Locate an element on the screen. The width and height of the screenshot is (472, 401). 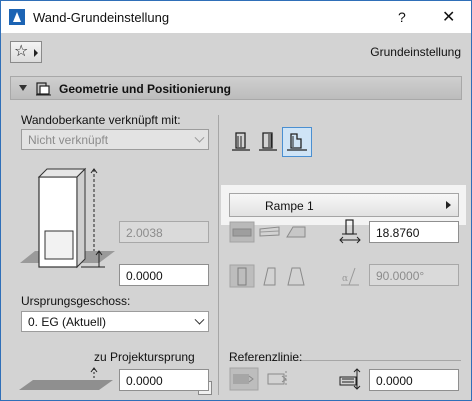
top-link-label: Wandoberkante verknüpft mit: is located at coordinates (101, 120).